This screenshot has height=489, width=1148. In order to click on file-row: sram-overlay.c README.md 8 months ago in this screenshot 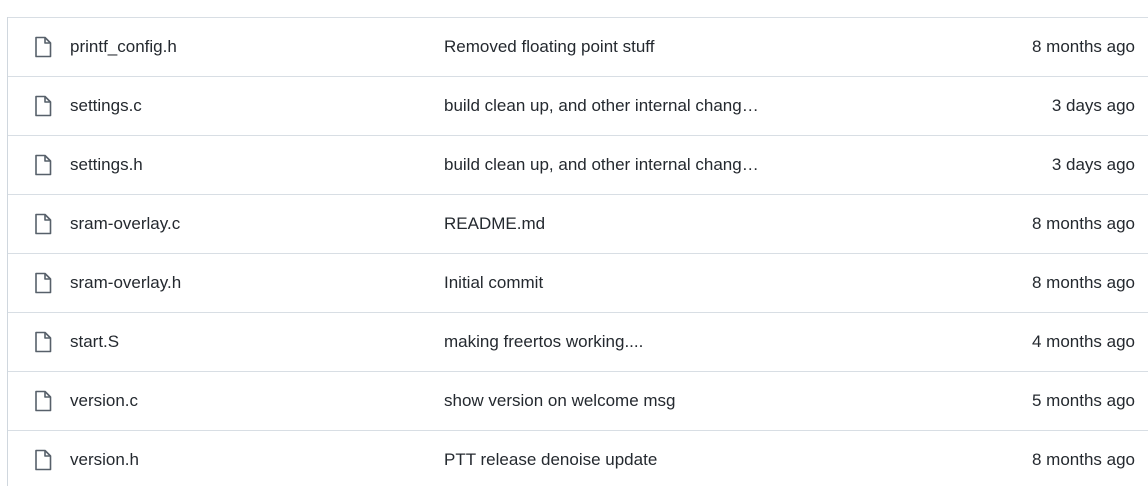, I will do `click(578, 223)`.